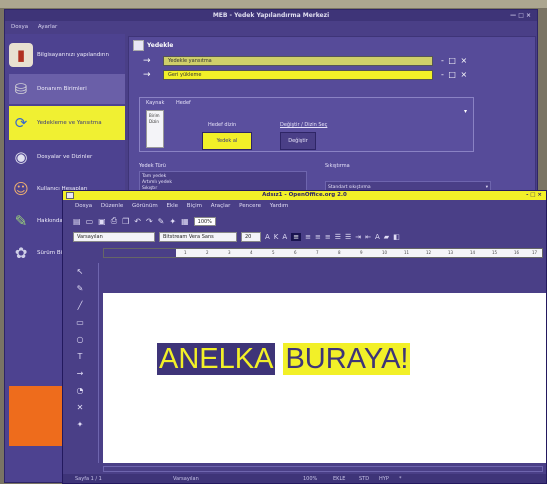  I want to click on paintbrush-icon: ✎, so click(161, 221).